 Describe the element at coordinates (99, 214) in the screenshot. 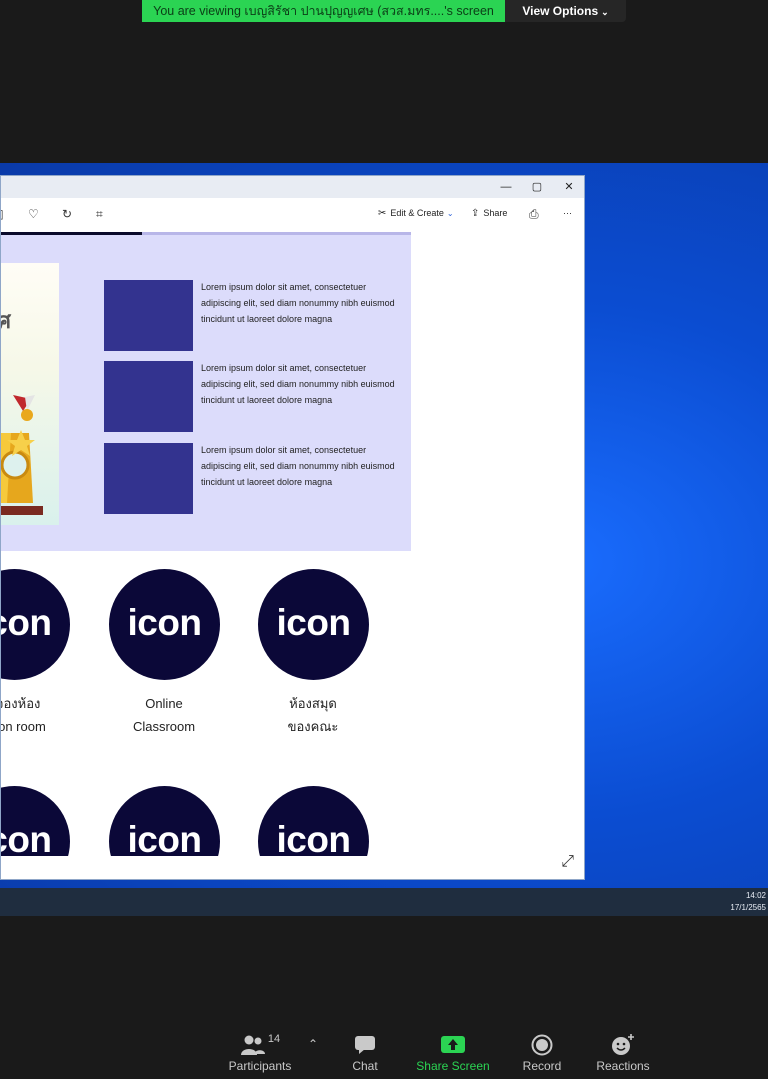

I see `crop-icon: ⌗` at that location.